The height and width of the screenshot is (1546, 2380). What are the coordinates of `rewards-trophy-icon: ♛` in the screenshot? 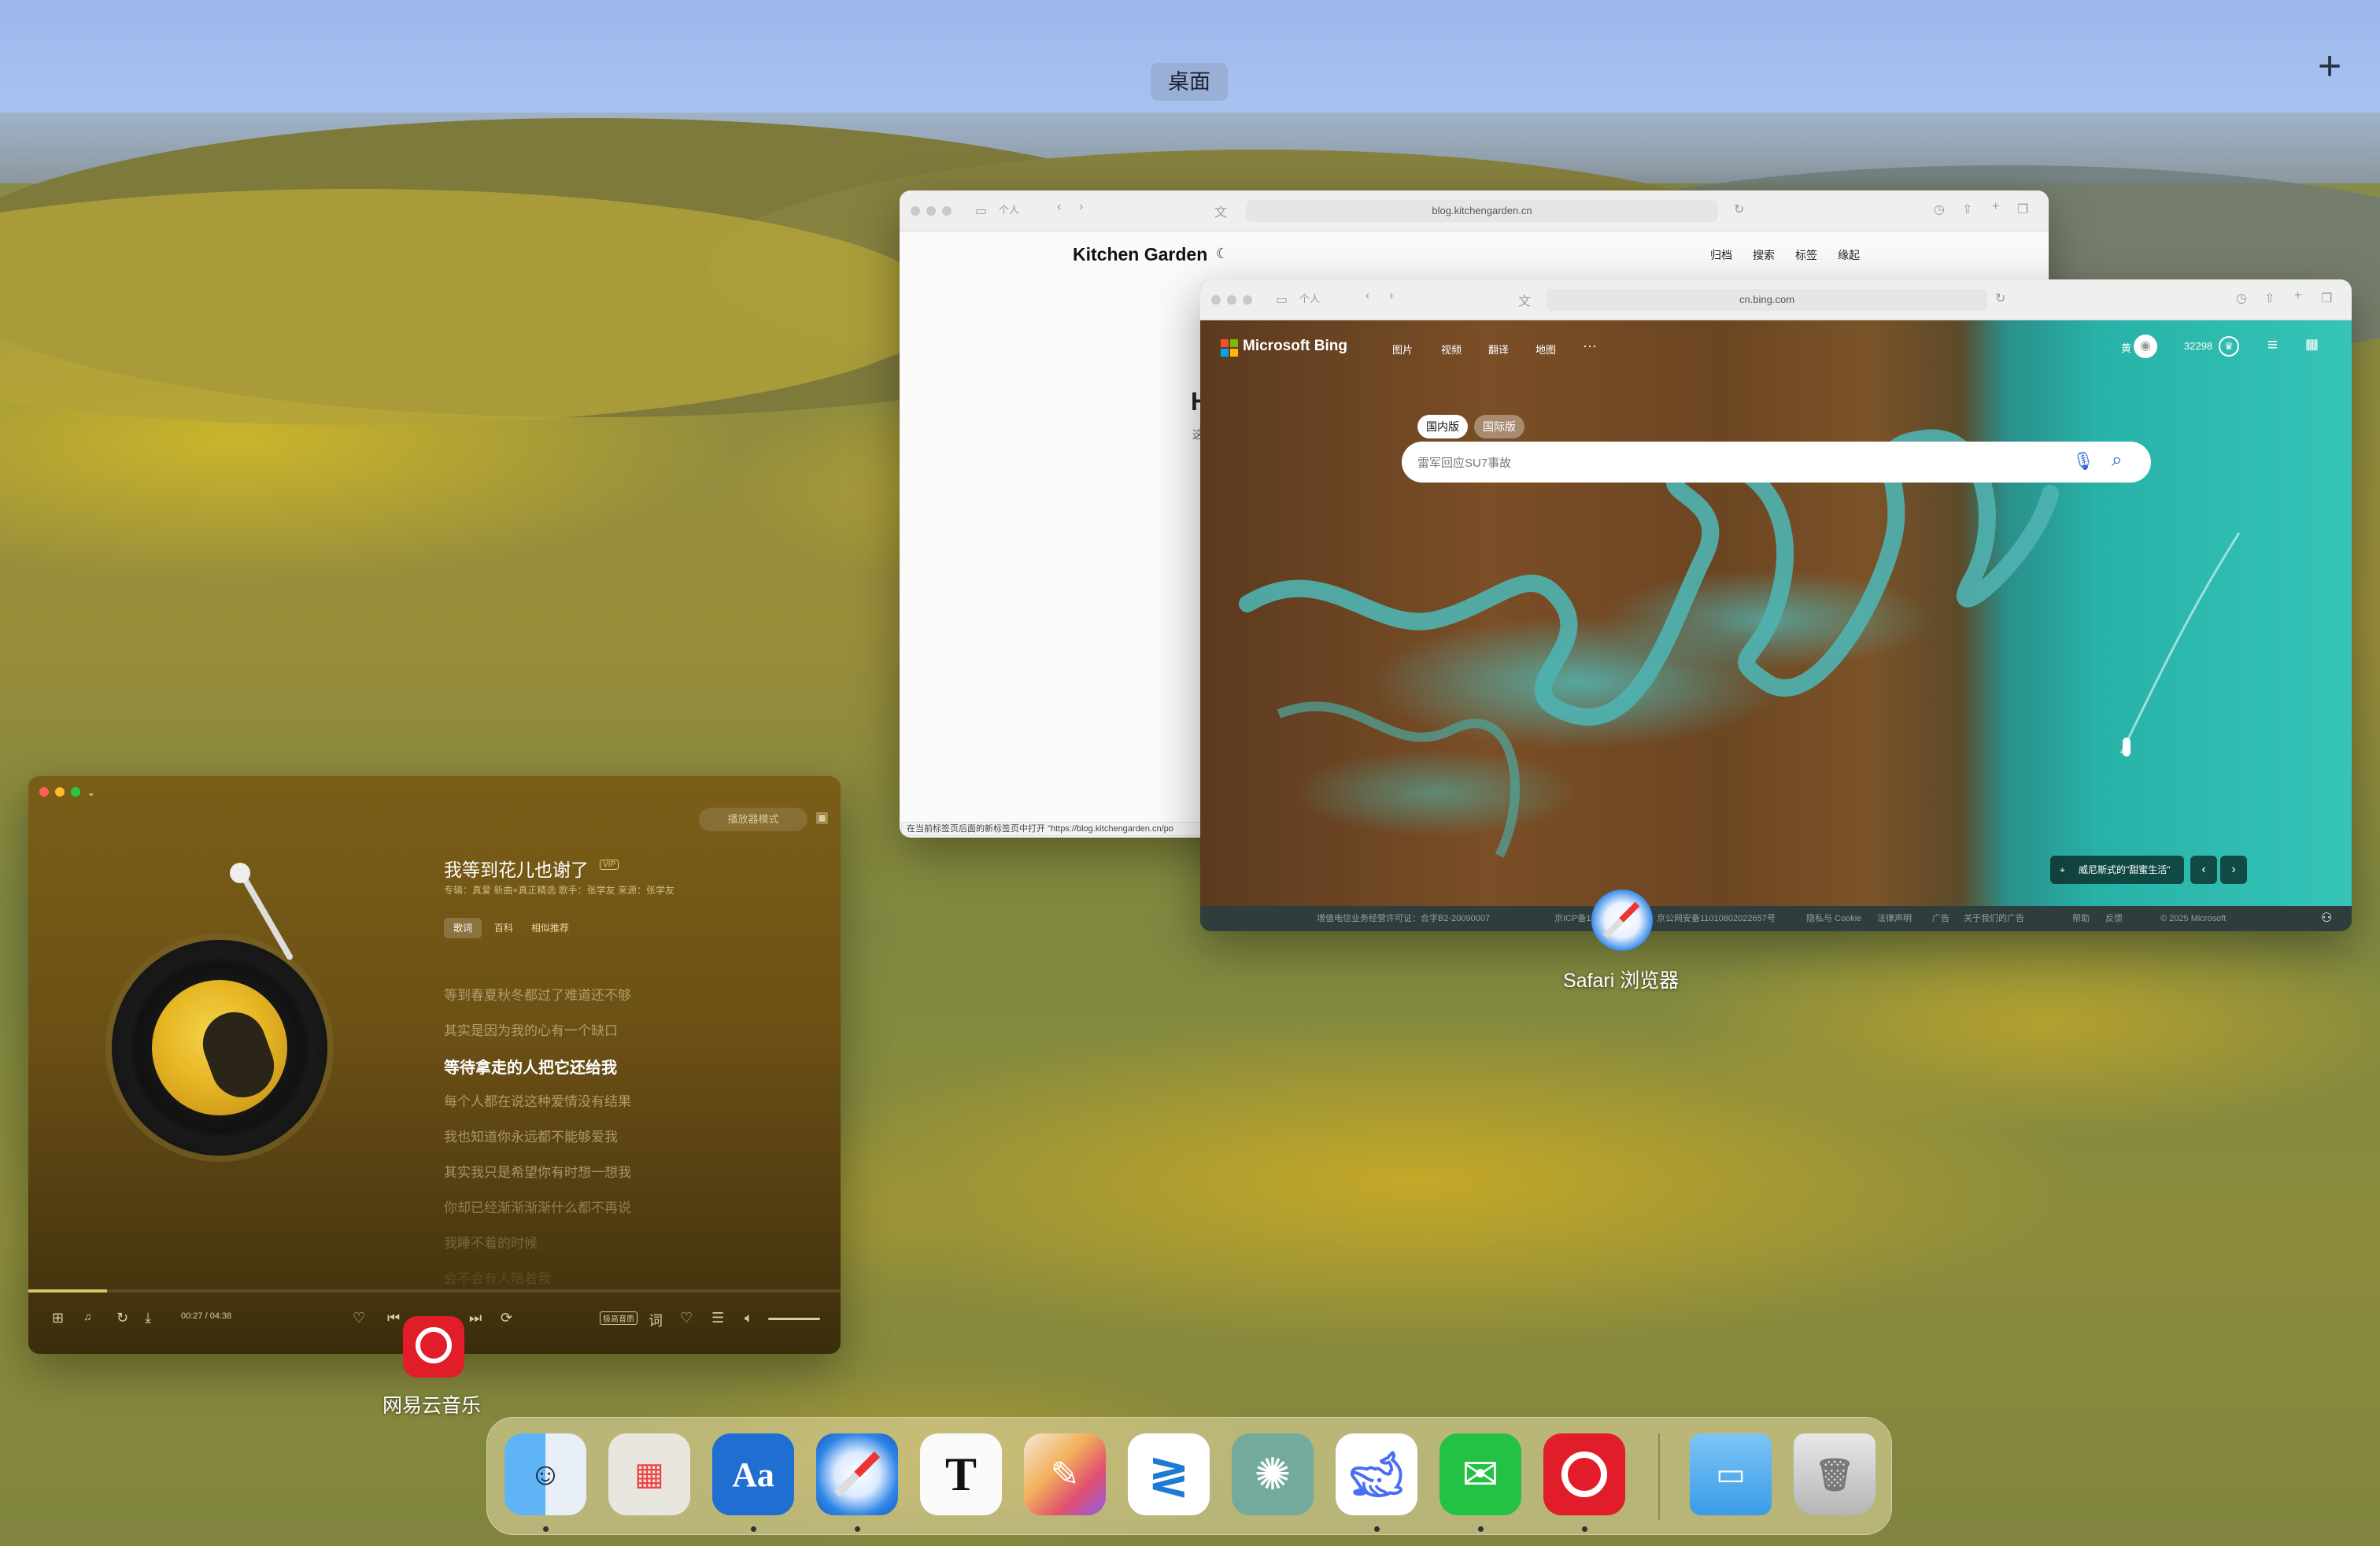 It's located at (2229, 346).